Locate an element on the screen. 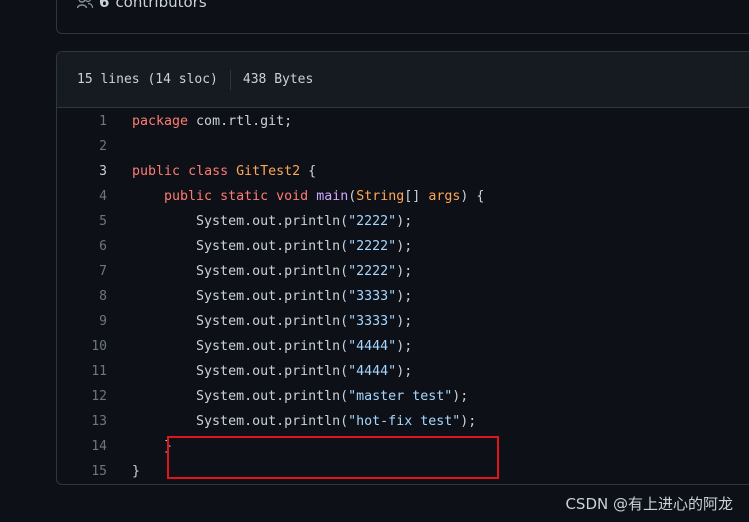 The image size is (749, 522). contributors-box: 6 contributors is located at coordinates (402, 17).